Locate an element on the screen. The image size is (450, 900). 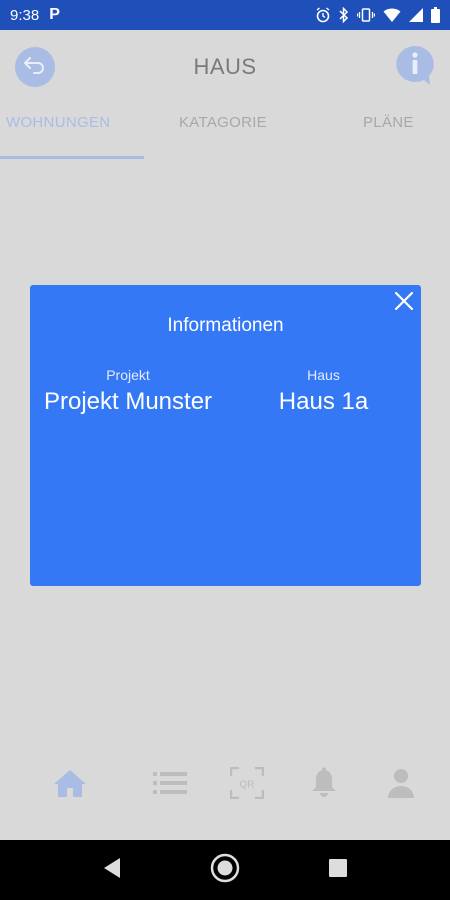
triangle-back-icon is located at coordinates (112, 870).